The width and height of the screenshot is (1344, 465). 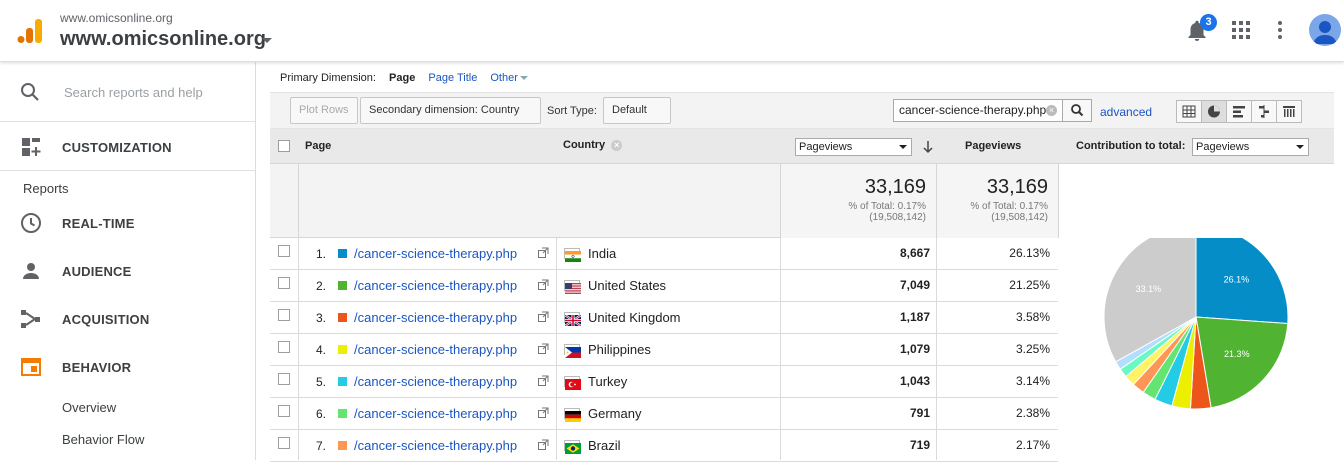 I want to click on search-row: Search reports and help, so click(x=127, y=92).